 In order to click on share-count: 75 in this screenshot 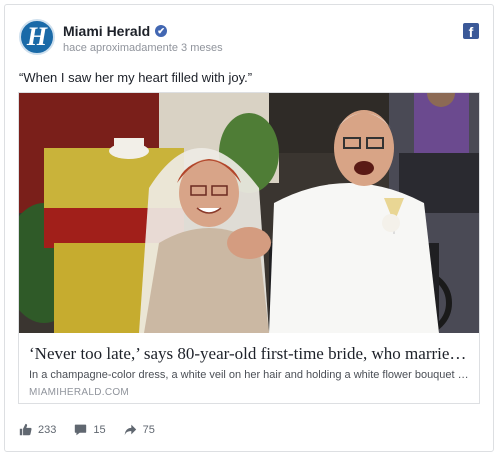, I will do `click(139, 429)`.